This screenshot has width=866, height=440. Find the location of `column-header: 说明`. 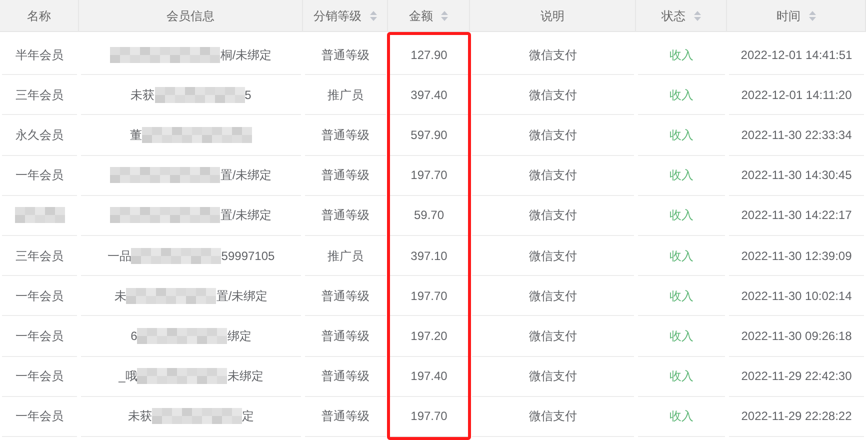

column-header: 说明 is located at coordinates (553, 16).